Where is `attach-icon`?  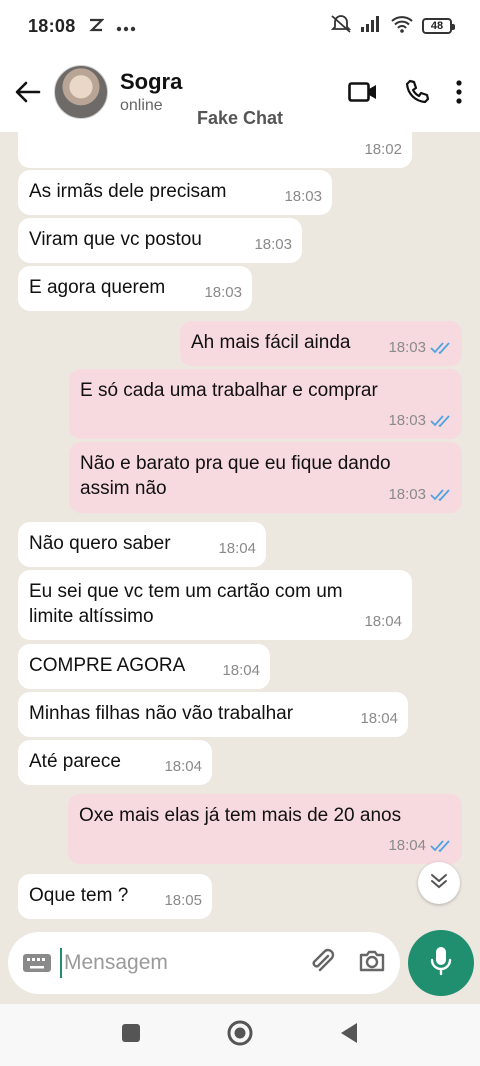 attach-icon is located at coordinates (322, 963).